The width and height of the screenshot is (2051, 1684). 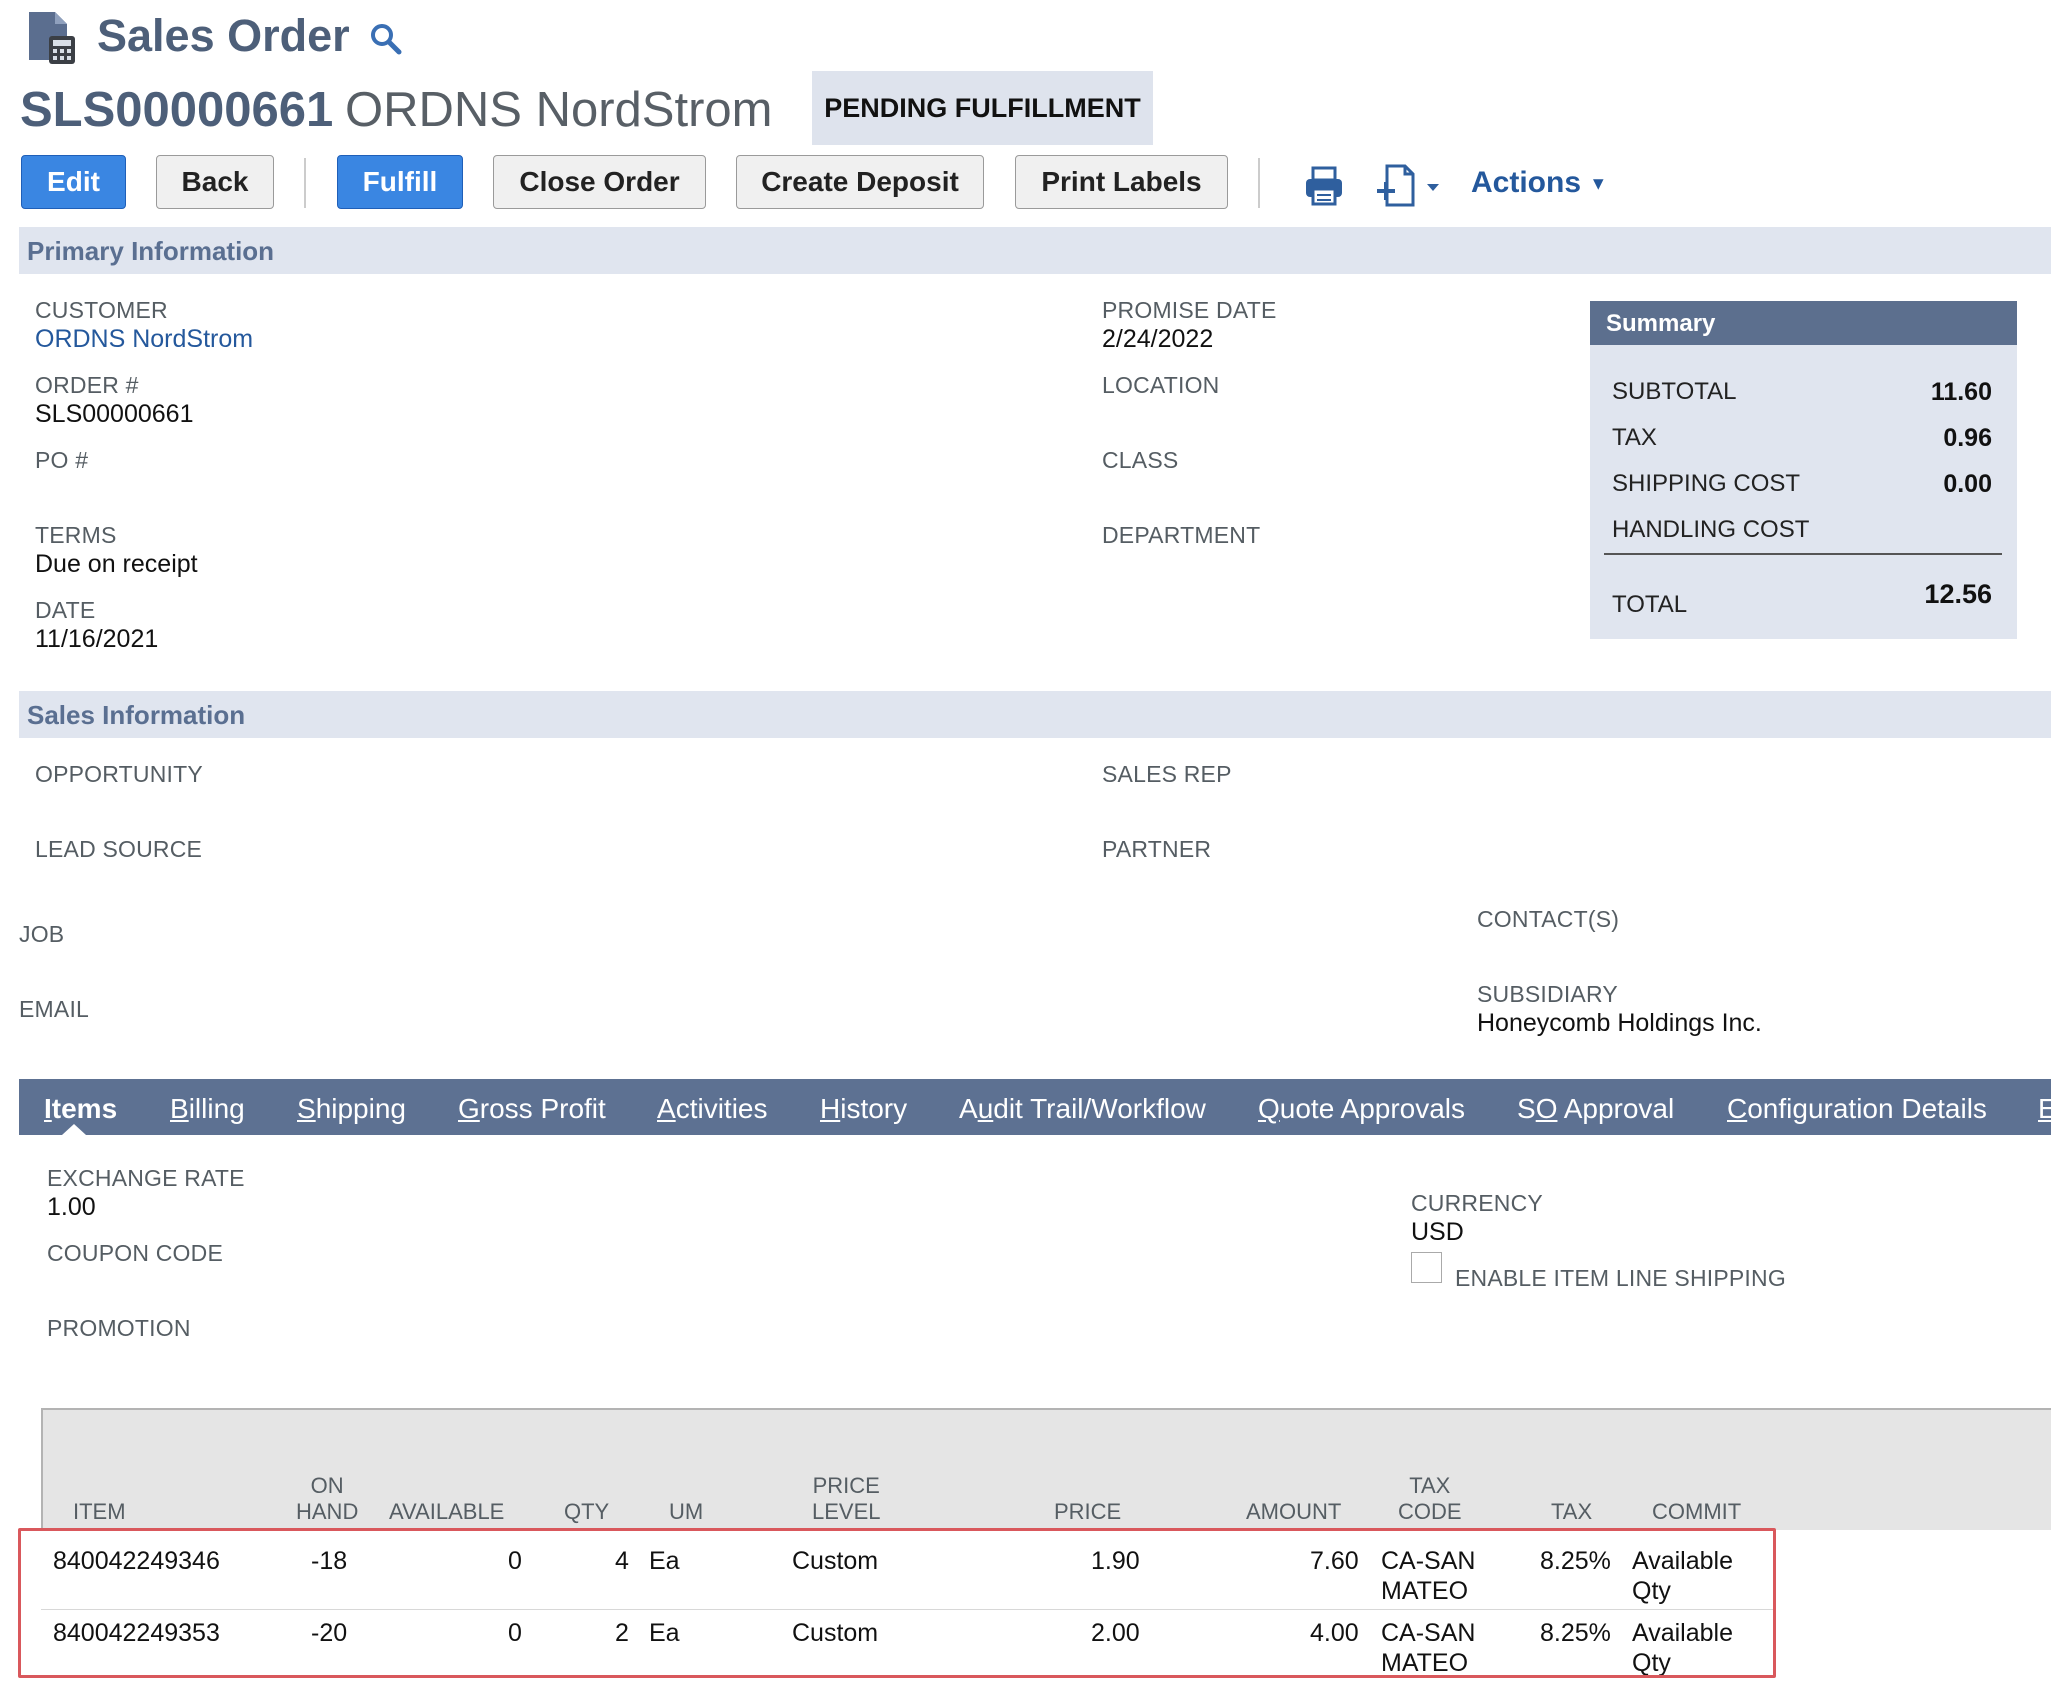 I want to click on new-document-dropdown-icon, so click(x=1410, y=186).